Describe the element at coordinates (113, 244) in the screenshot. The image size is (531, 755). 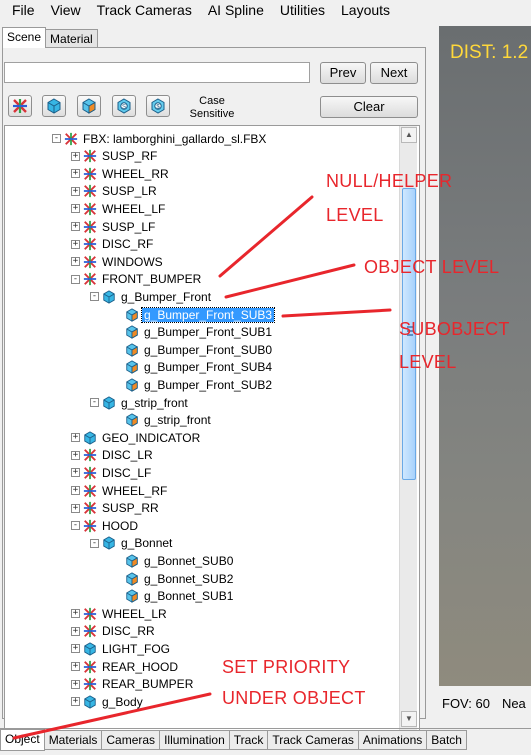
I see `tree-node: + DISC_RF` at that location.